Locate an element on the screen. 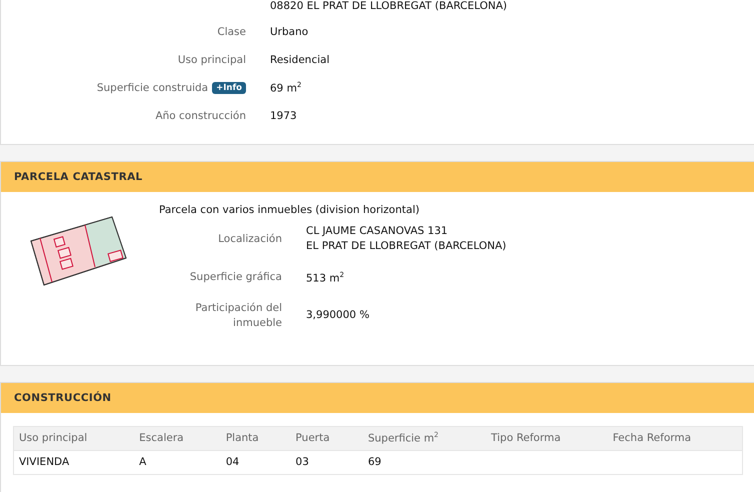  field-label: Uso principal is located at coordinates (211, 60).